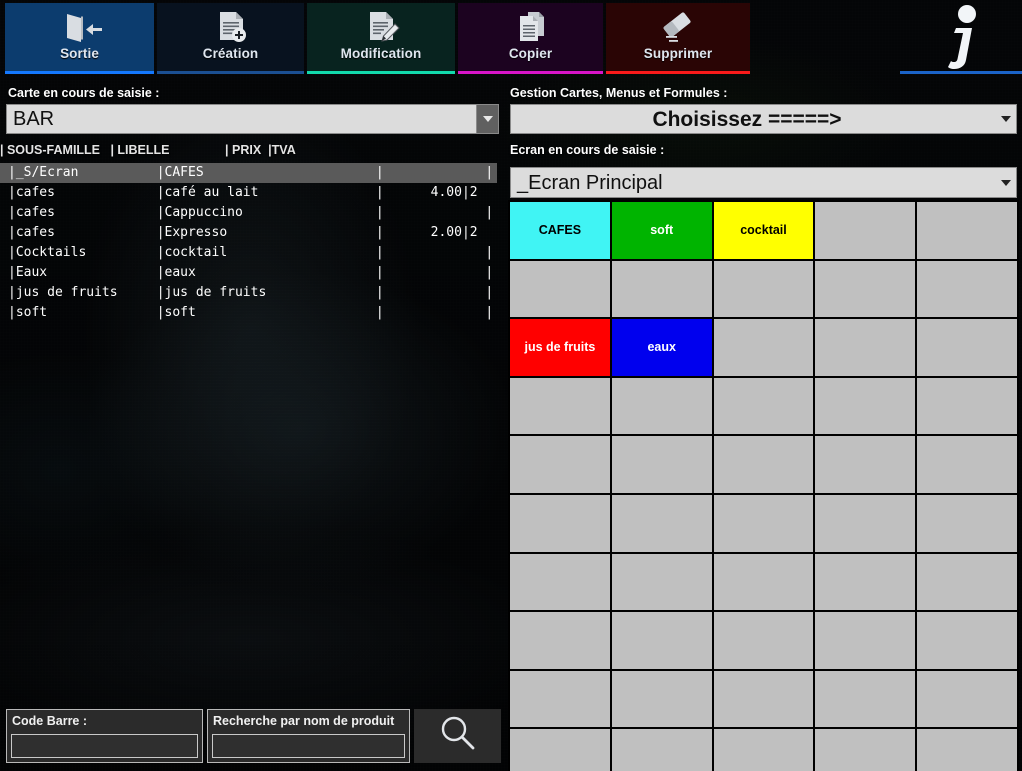 Image resolution: width=1022 pixels, height=771 pixels. Describe the element at coordinates (252, 273) in the screenshot. I see `list-item: |Eaux |eaux | |` at that location.